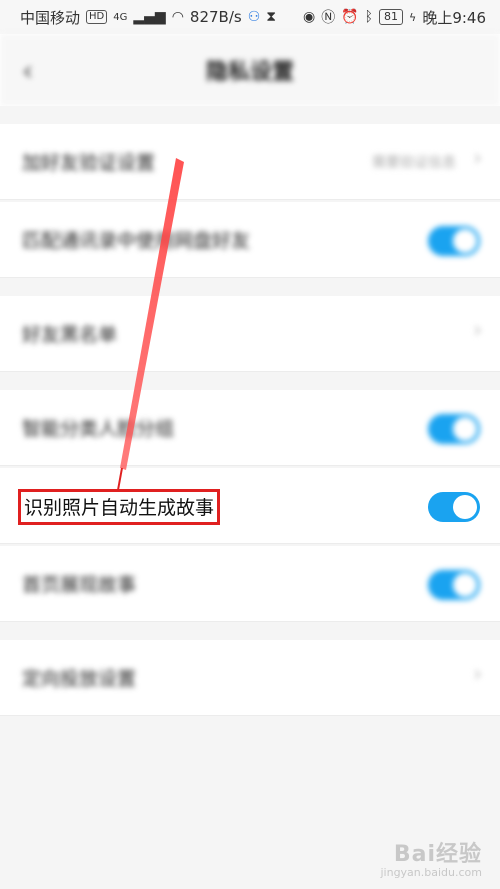 The width and height of the screenshot is (500, 889). What do you see at coordinates (454, 17) in the screenshot?
I see `clock: 晚上9:46` at bounding box center [454, 17].